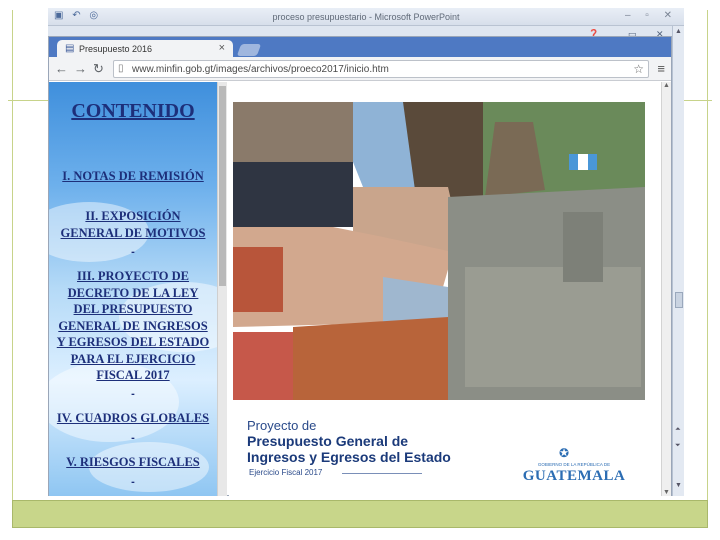 The image size is (720, 540). What do you see at coordinates (293, 194) in the screenshot?
I see `collage-photo-police` at bounding box center [293, 194].